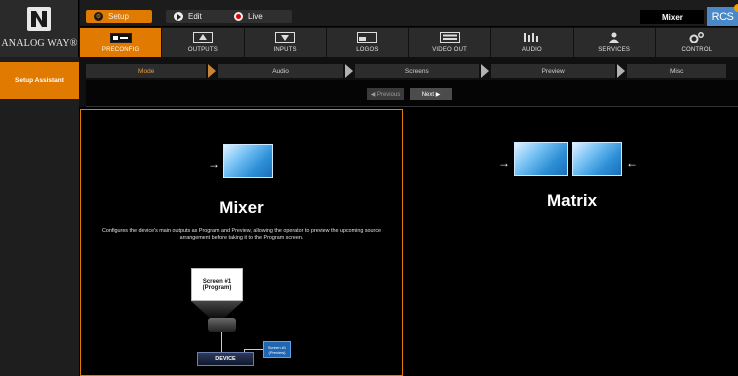 This screenshot has width=738, height=376. Describe the element at coordinates (614, 37) in the screenshot. I see `services-icon` at that location.